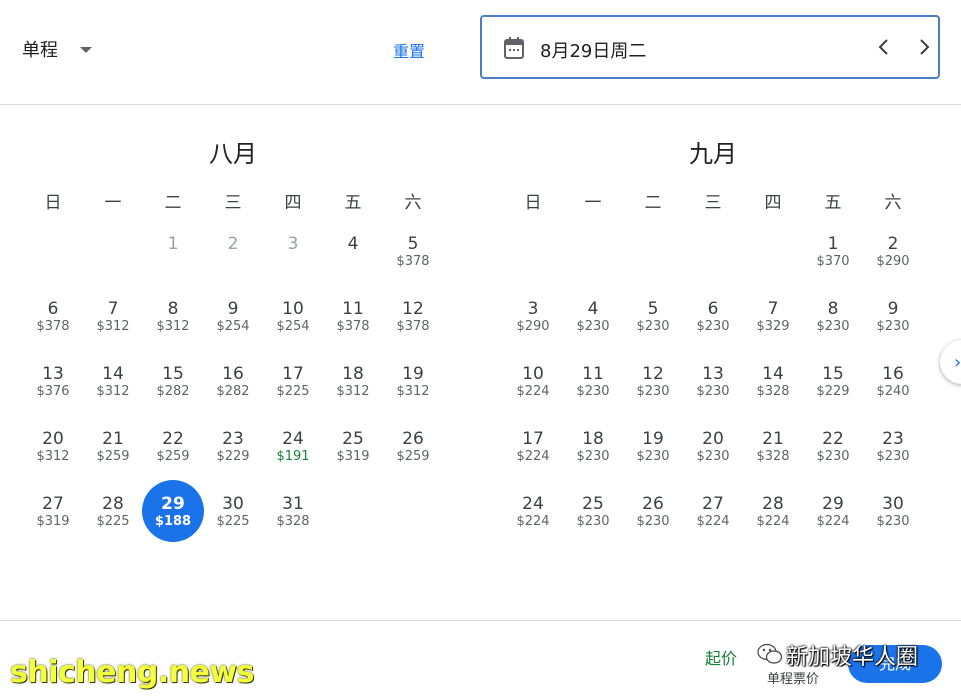 The width and height of the screenshot is (961, 696). I want to click on day-price: $254, so click(293, 326).